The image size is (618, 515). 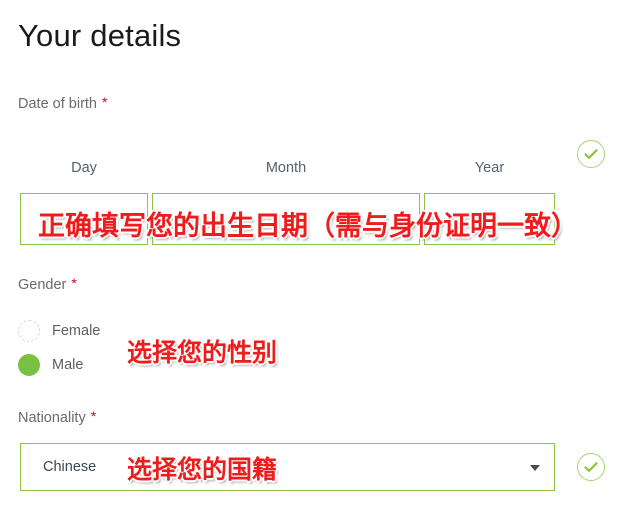 I want to click on nationality-select: Chinese, so click(x=287, y=467).